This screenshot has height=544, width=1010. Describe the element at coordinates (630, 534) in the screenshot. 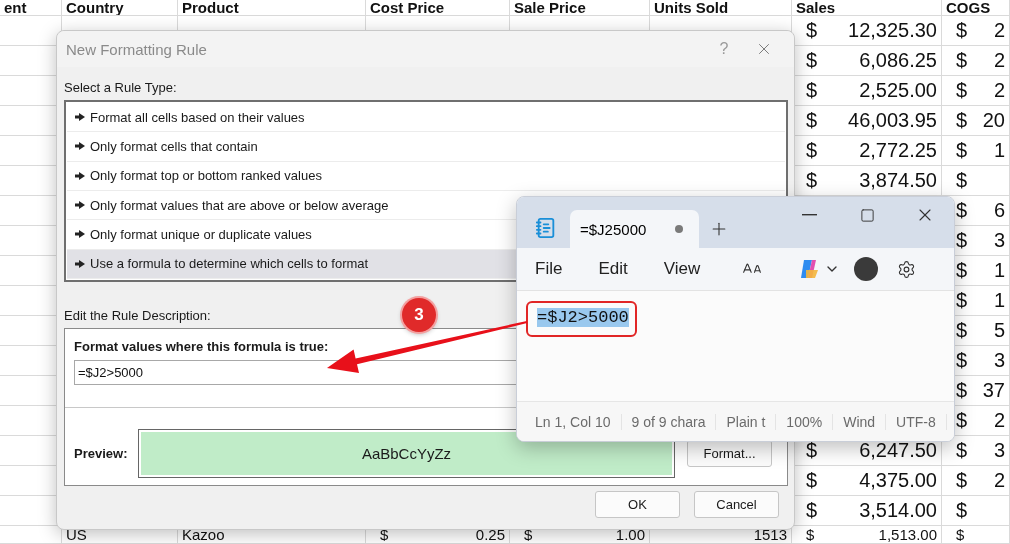

I see `cell-amount: 1.00` at that location.